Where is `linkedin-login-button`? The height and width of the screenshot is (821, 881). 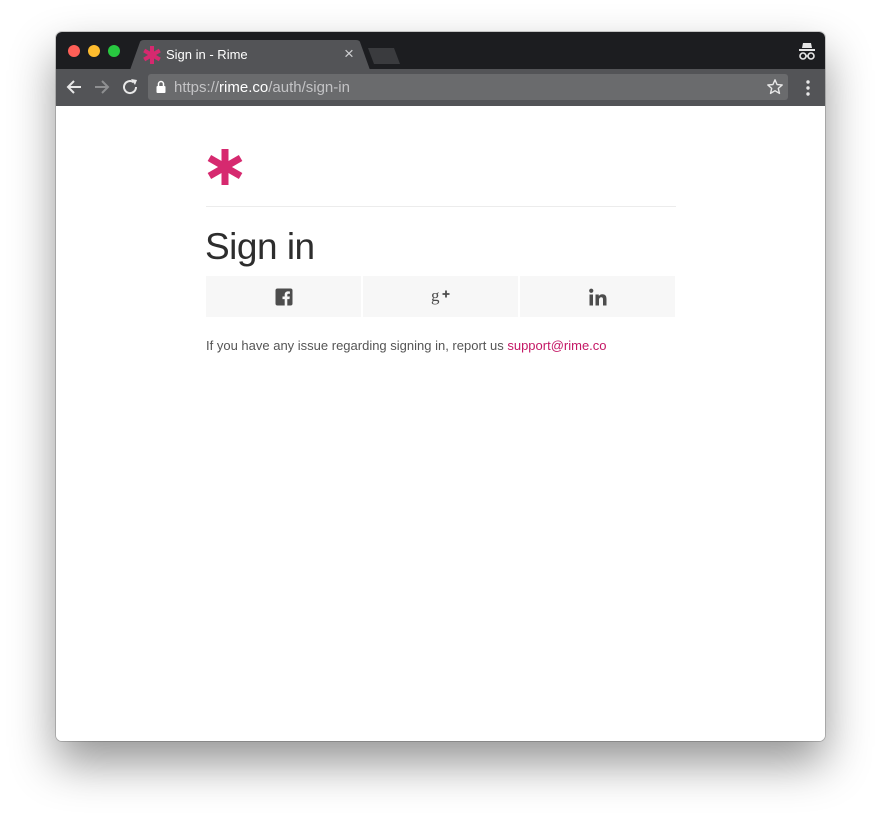
linkedin-login-button is located at coordinates (597, 296).